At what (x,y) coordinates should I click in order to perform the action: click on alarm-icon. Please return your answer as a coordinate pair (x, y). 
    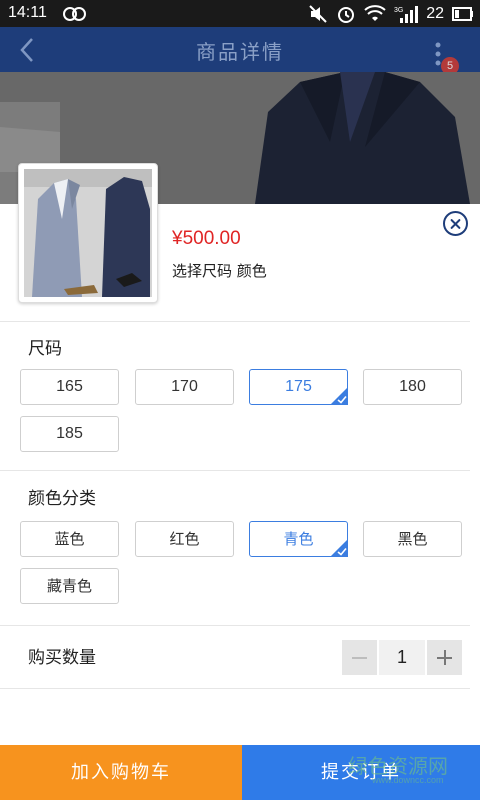
    Looking at the image, I should click on (346, 14).